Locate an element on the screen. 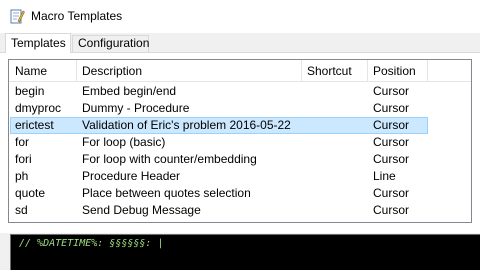  template-code-editor: // %DATETIME%: §§§§§§: | is located at coordinates (245, 252).